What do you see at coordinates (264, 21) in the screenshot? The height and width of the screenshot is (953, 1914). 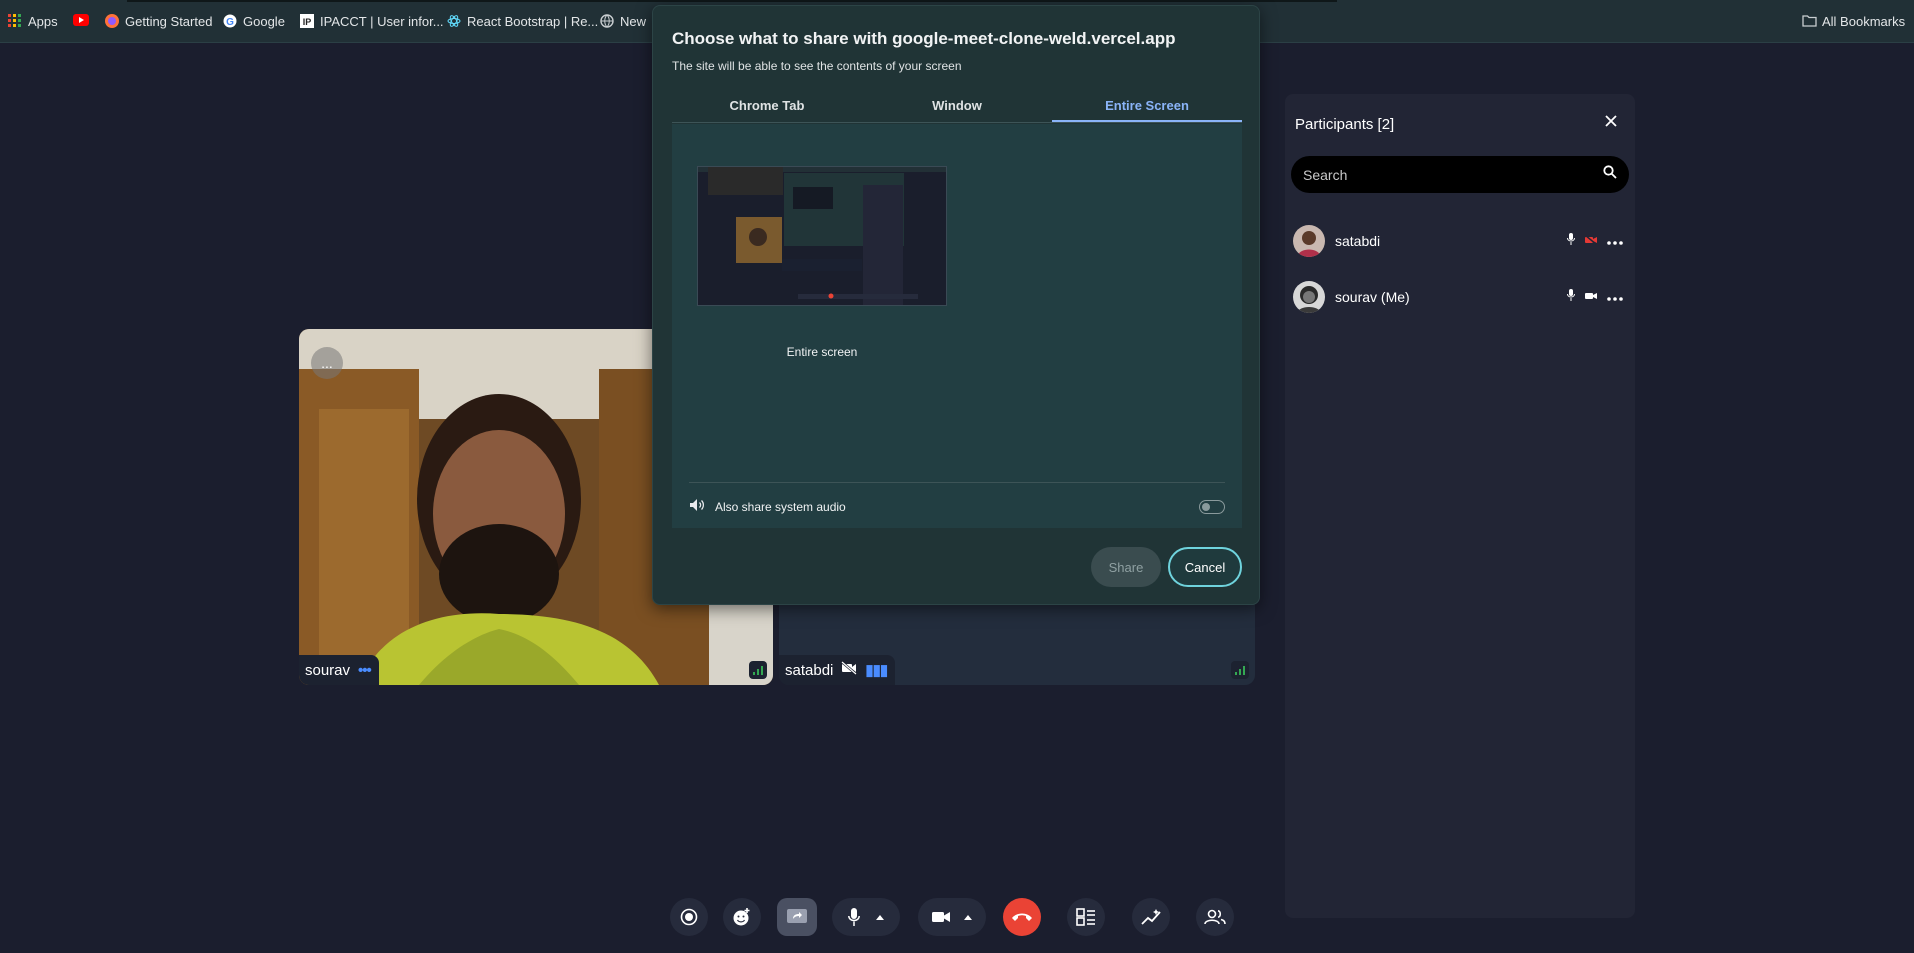 I see `bookmark-label: Google` at bounding box center [264, 21].